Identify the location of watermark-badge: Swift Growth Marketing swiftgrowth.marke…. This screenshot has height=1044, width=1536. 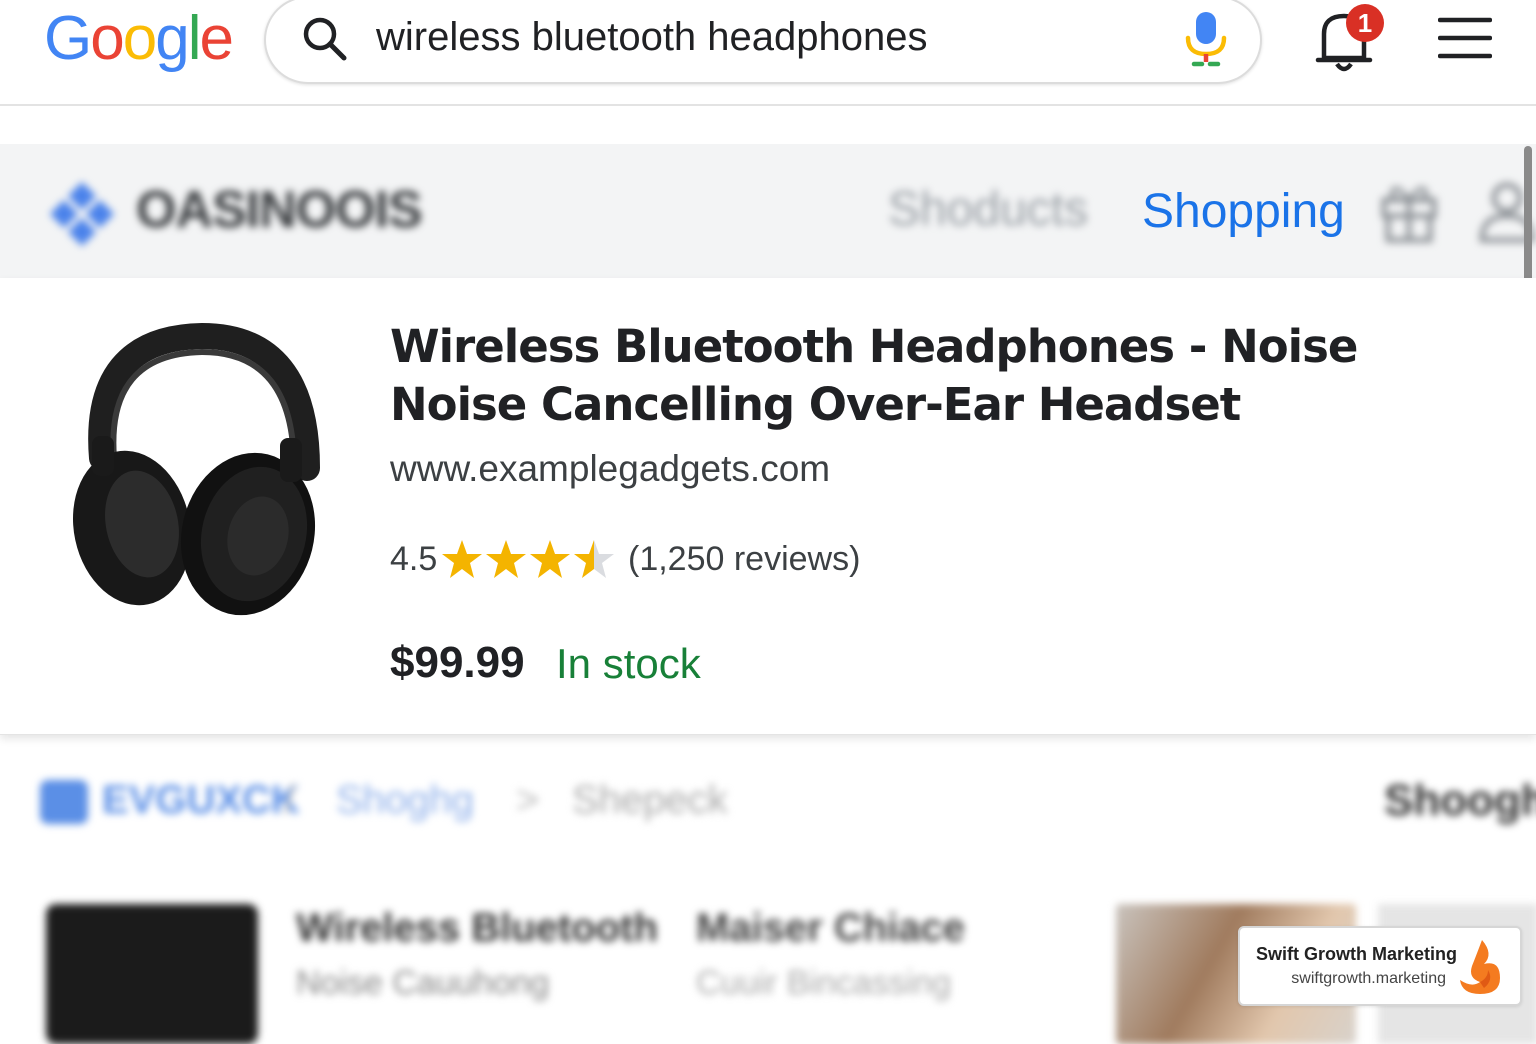
(1380, 966).